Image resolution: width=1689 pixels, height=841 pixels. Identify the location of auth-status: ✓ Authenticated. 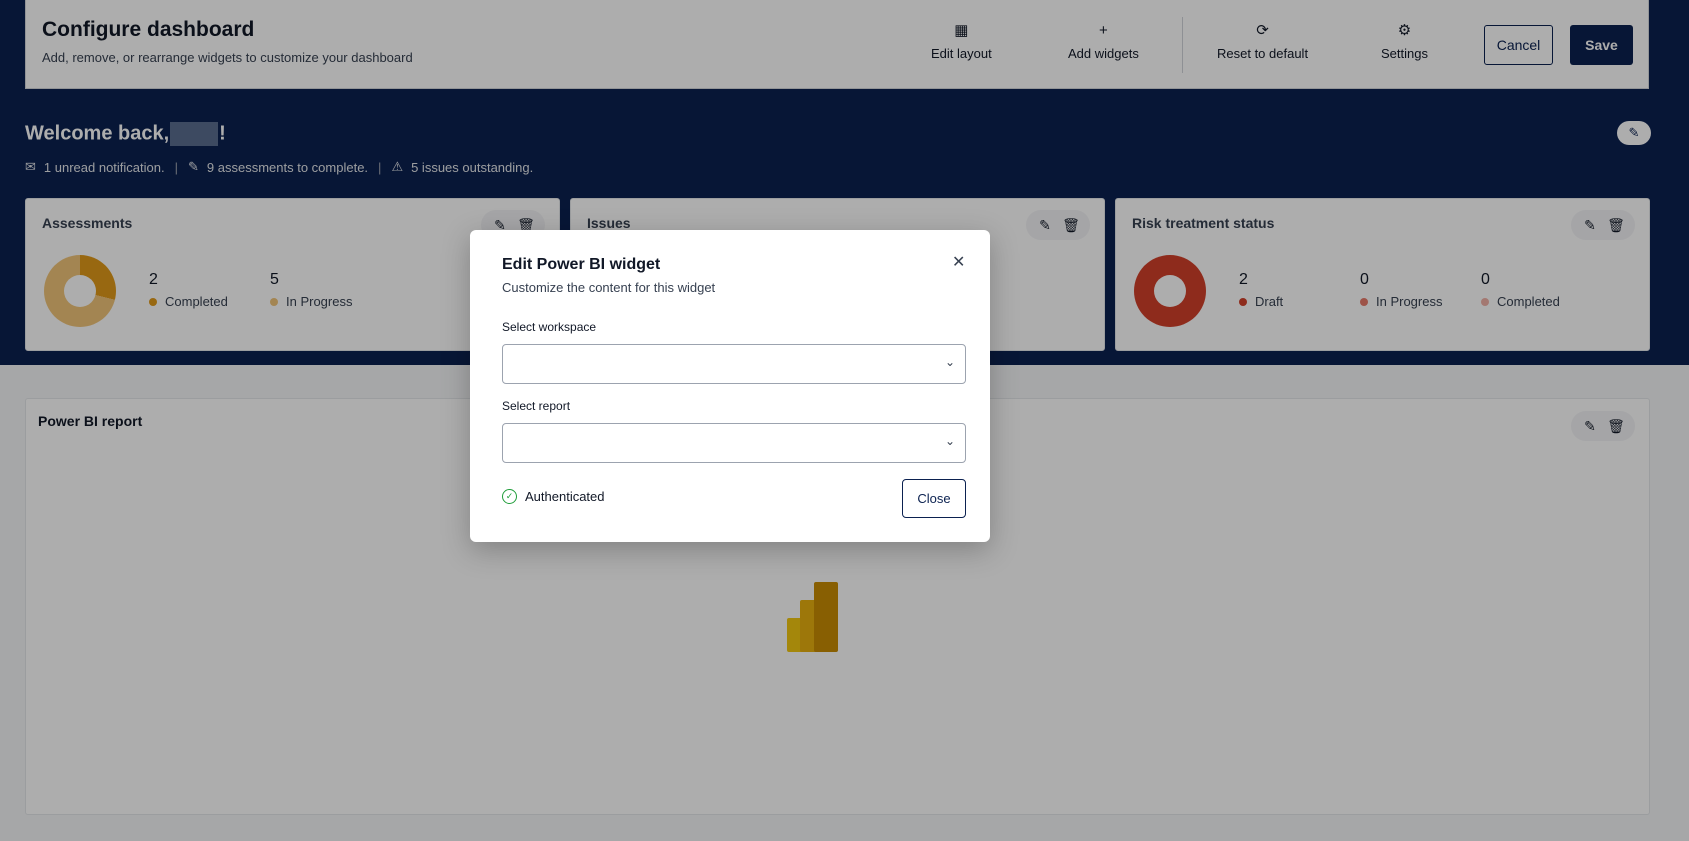
(553, 496).